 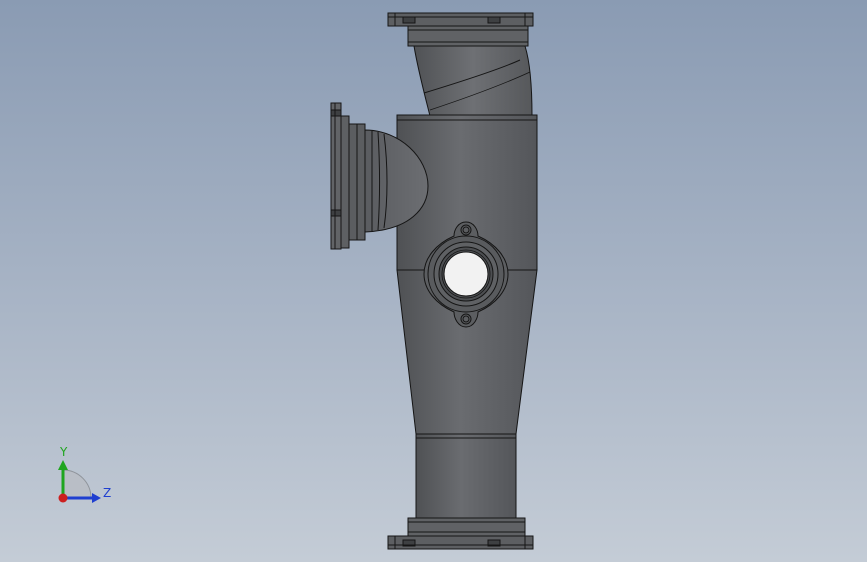 I want to click on top-flange, so click(x=460, y=29).